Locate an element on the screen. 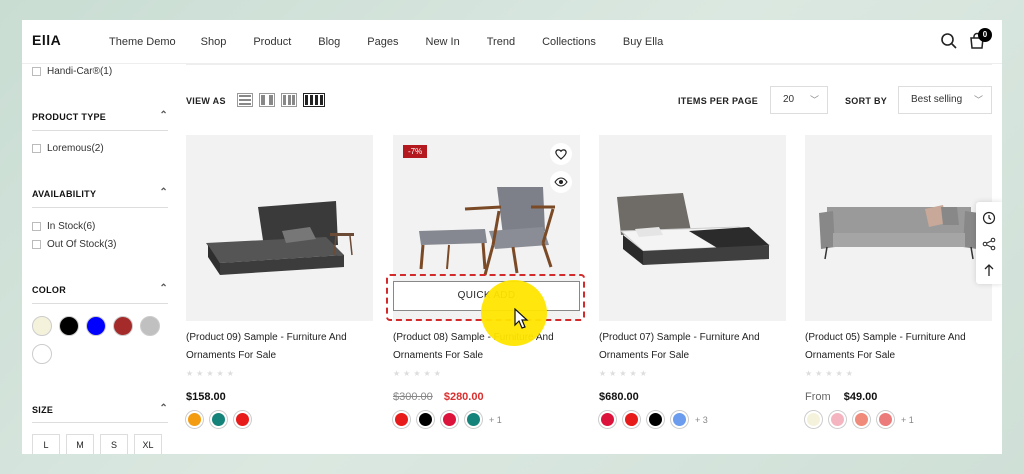 The height and width of the screenshot is (474, 1024). color-swatch-silver is located at coordinates (150, 326).